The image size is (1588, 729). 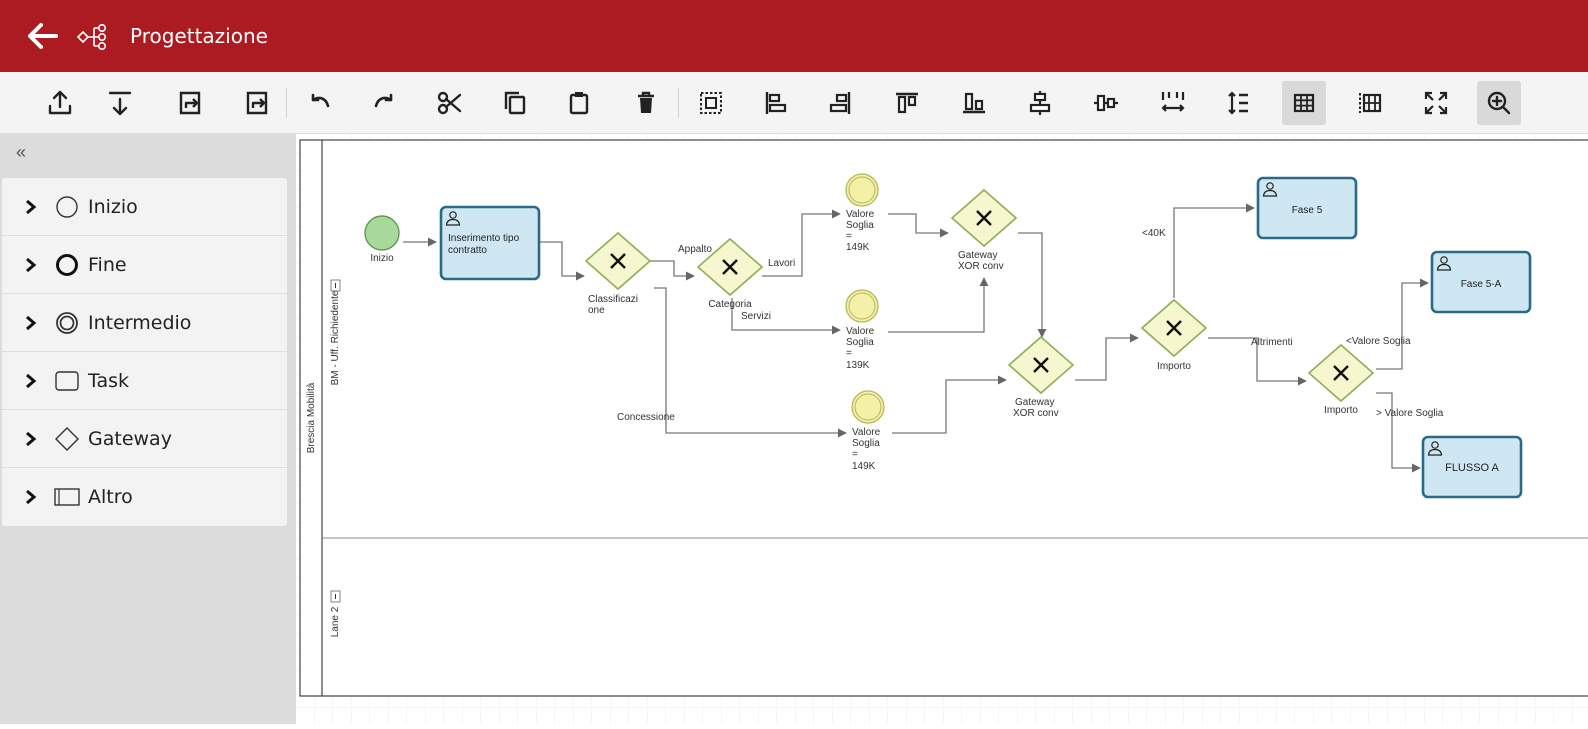 I want to click on clipboard-icon, so click(x=579, y=103).